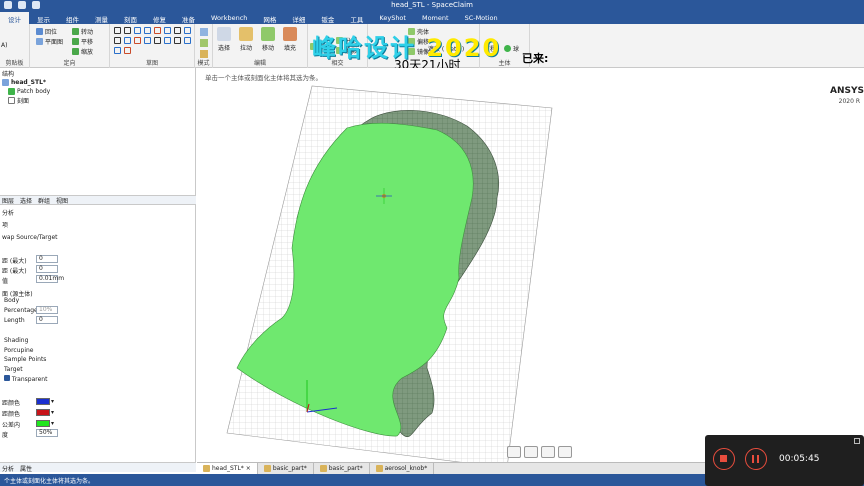 Image resolution: width=864 pixels, height=486 pixels. What do you see at coordinates (753, 459) in the screenshot?
I see `pause-icon` at bounding box center [753, 459].